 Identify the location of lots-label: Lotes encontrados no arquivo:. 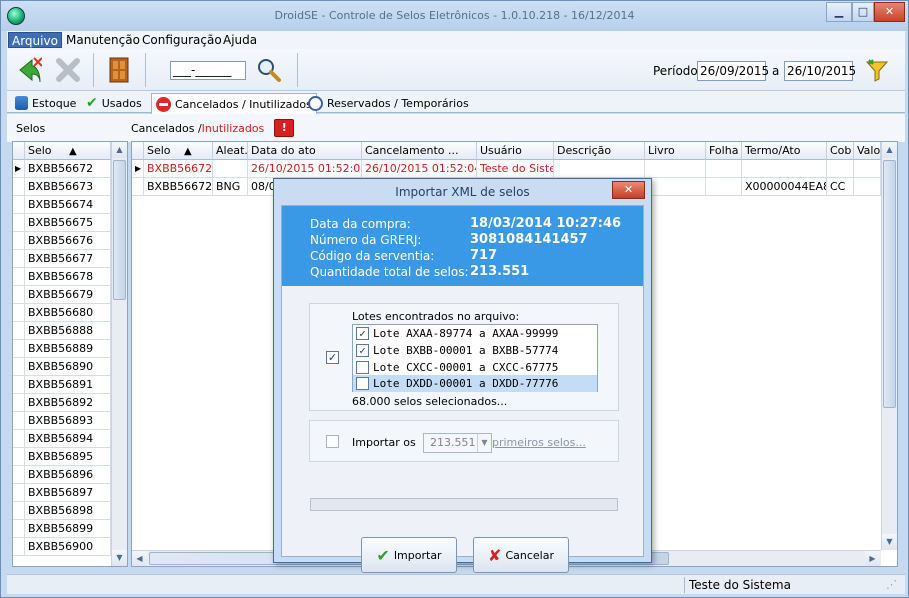
(436, 316).